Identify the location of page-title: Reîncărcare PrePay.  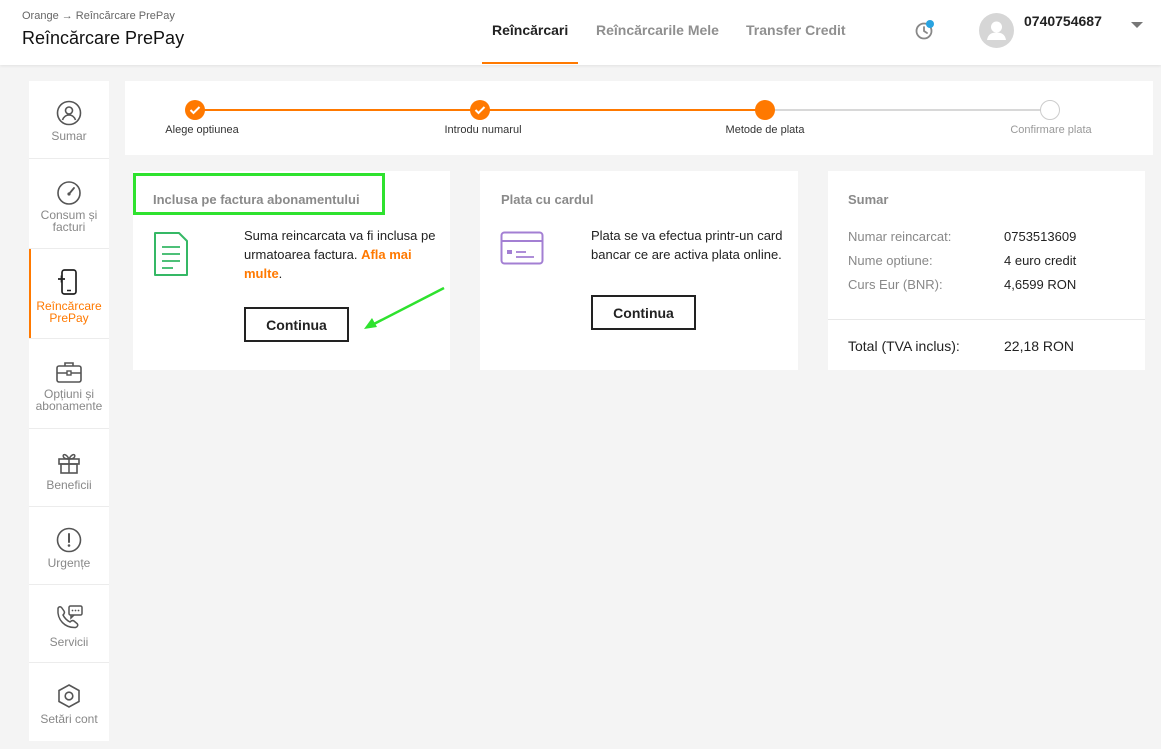
(103, 38).